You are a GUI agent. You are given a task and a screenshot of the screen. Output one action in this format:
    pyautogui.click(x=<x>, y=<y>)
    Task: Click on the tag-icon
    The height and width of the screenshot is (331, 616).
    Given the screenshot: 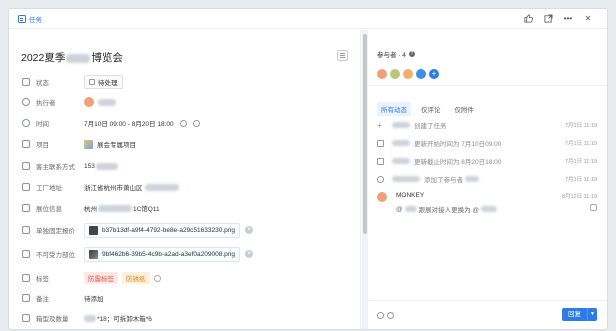 What is the action you would take?
    pyautogui.click(x=26, y=278)
    